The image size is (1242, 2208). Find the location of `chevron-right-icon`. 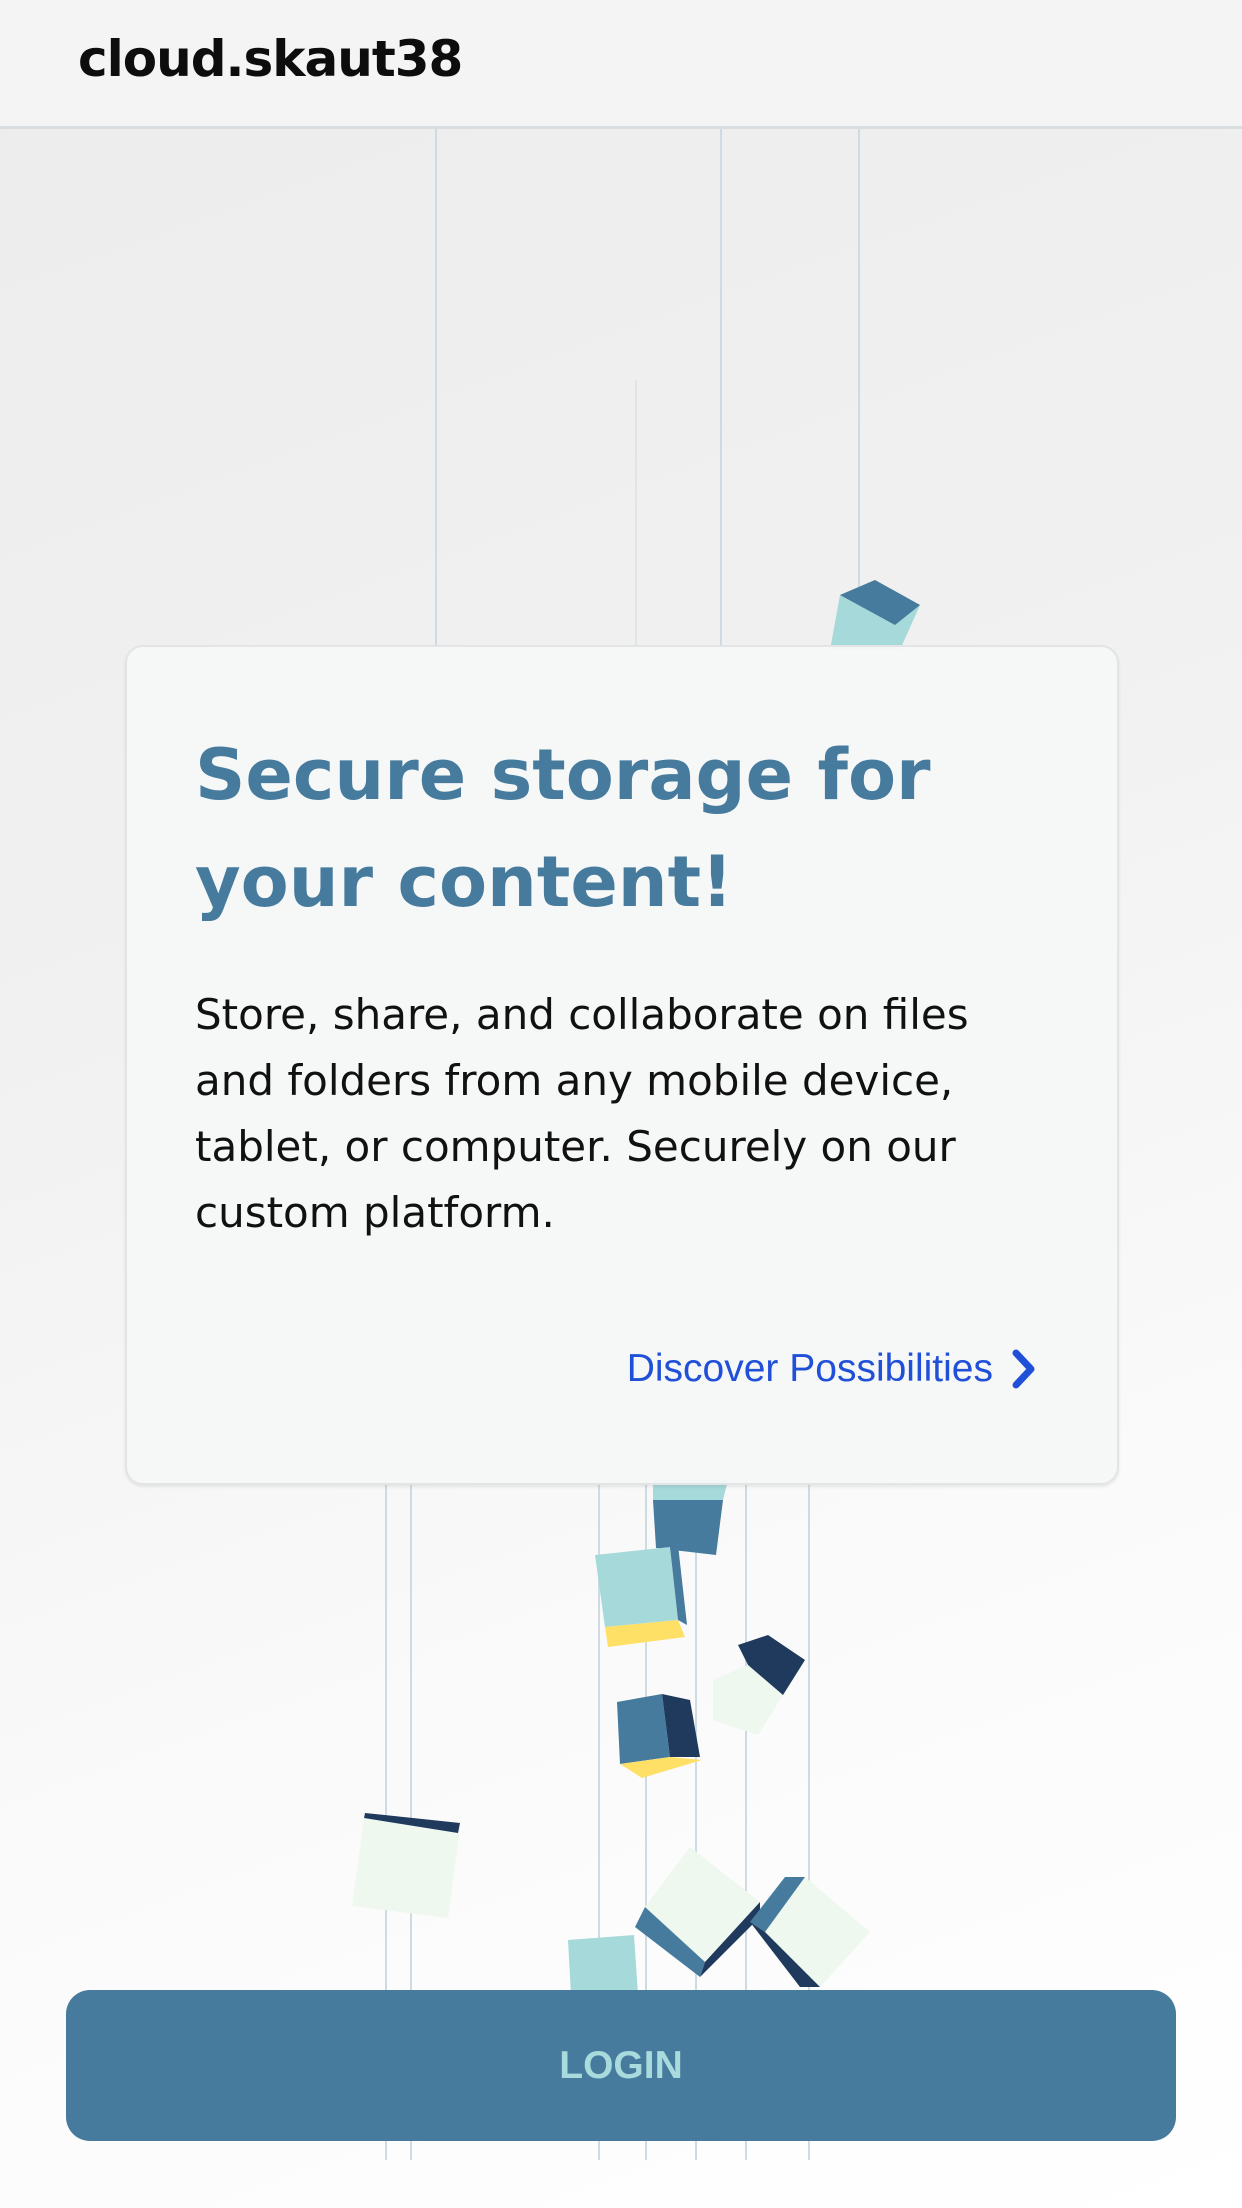

chevron-right-icon is located at coordinates (1023, 1369).